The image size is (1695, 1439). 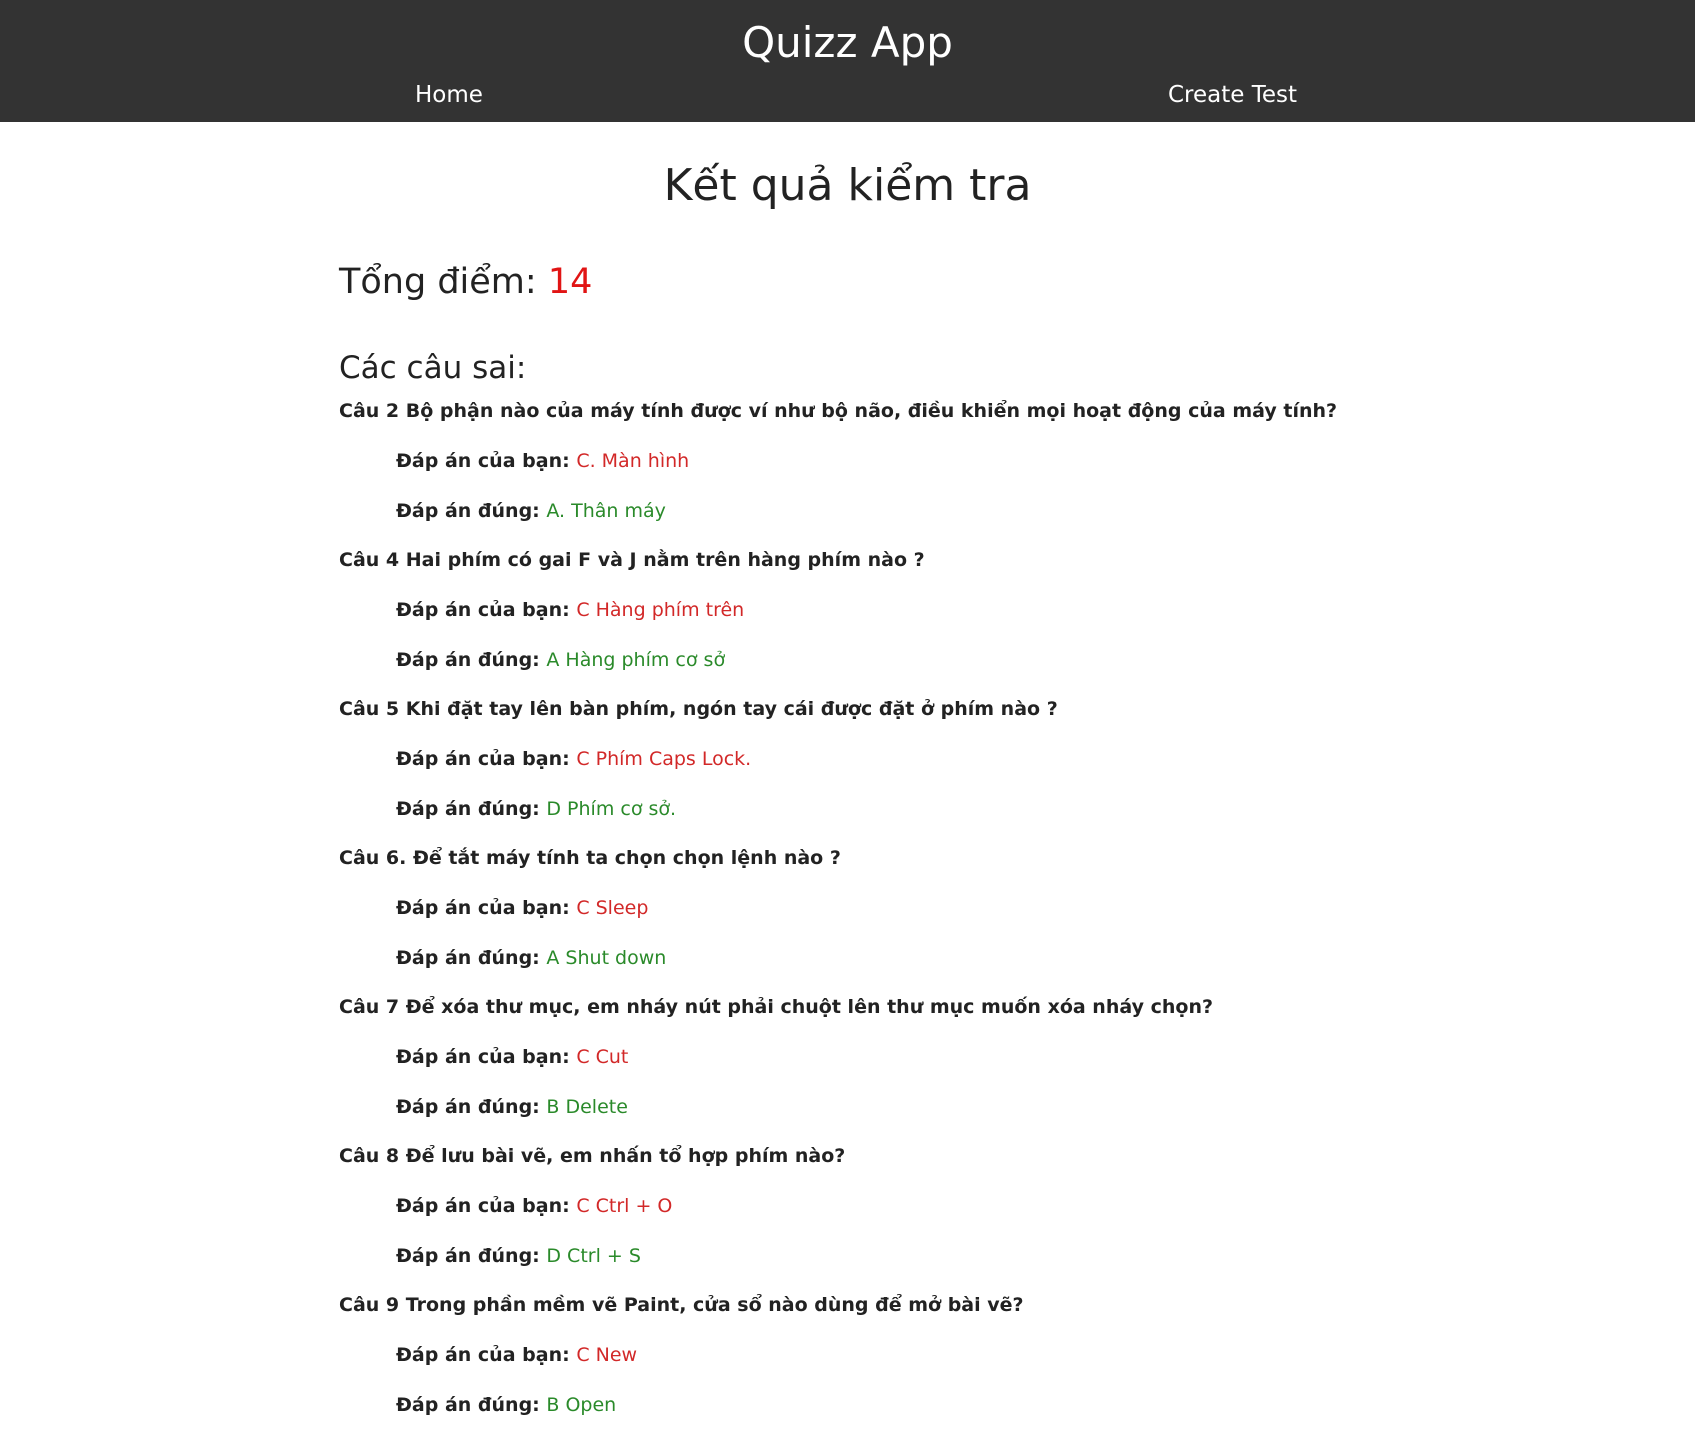 What do you see at coordinates (1017, 958) in the screenshot?
I see `correct-answer-line: Đáp án đúng: A Shut down` at bounding box center [1017, 958].